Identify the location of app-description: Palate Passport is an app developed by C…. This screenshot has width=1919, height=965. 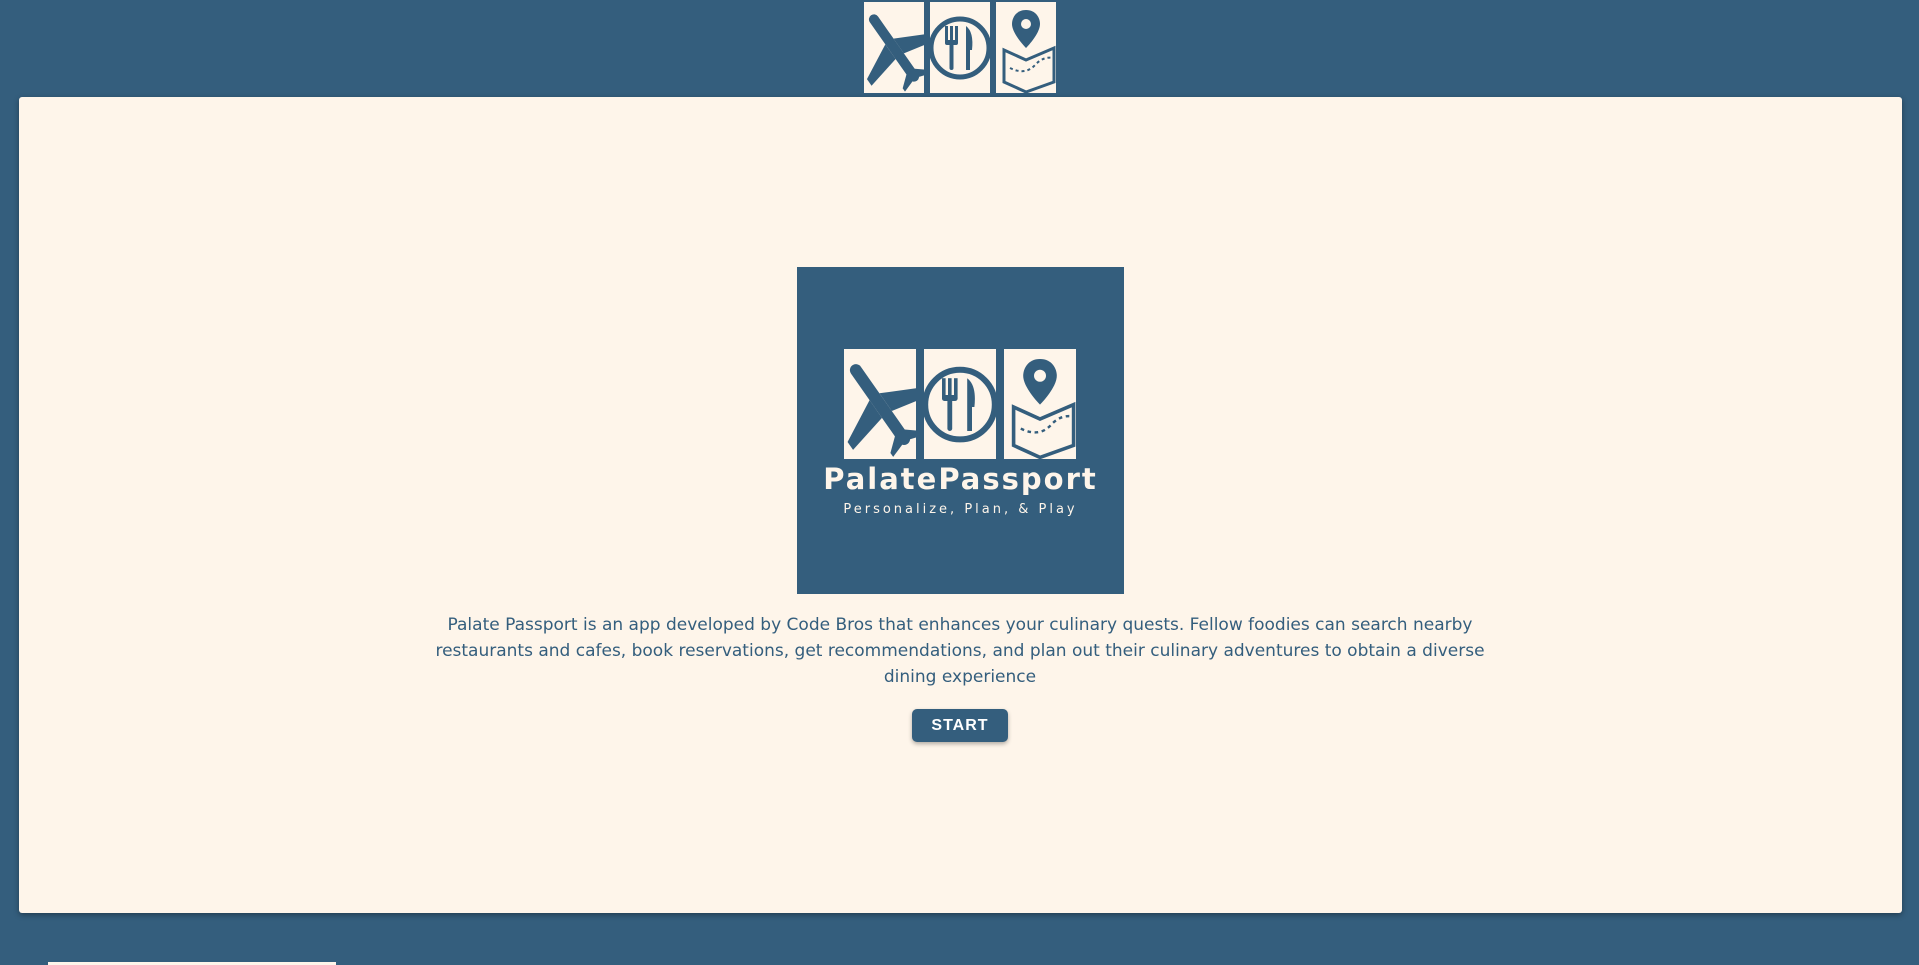
(960, 651).